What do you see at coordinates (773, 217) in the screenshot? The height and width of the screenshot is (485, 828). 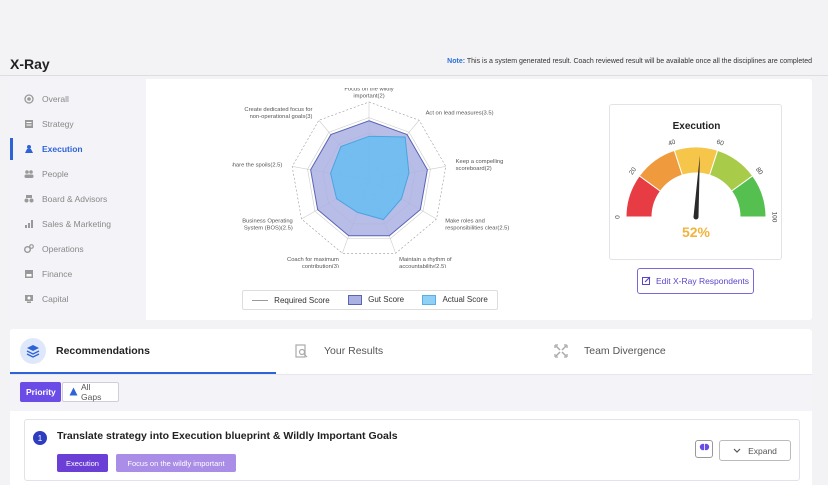 I see `gauge-tick-label: 100` at bounding box center [773, 217].